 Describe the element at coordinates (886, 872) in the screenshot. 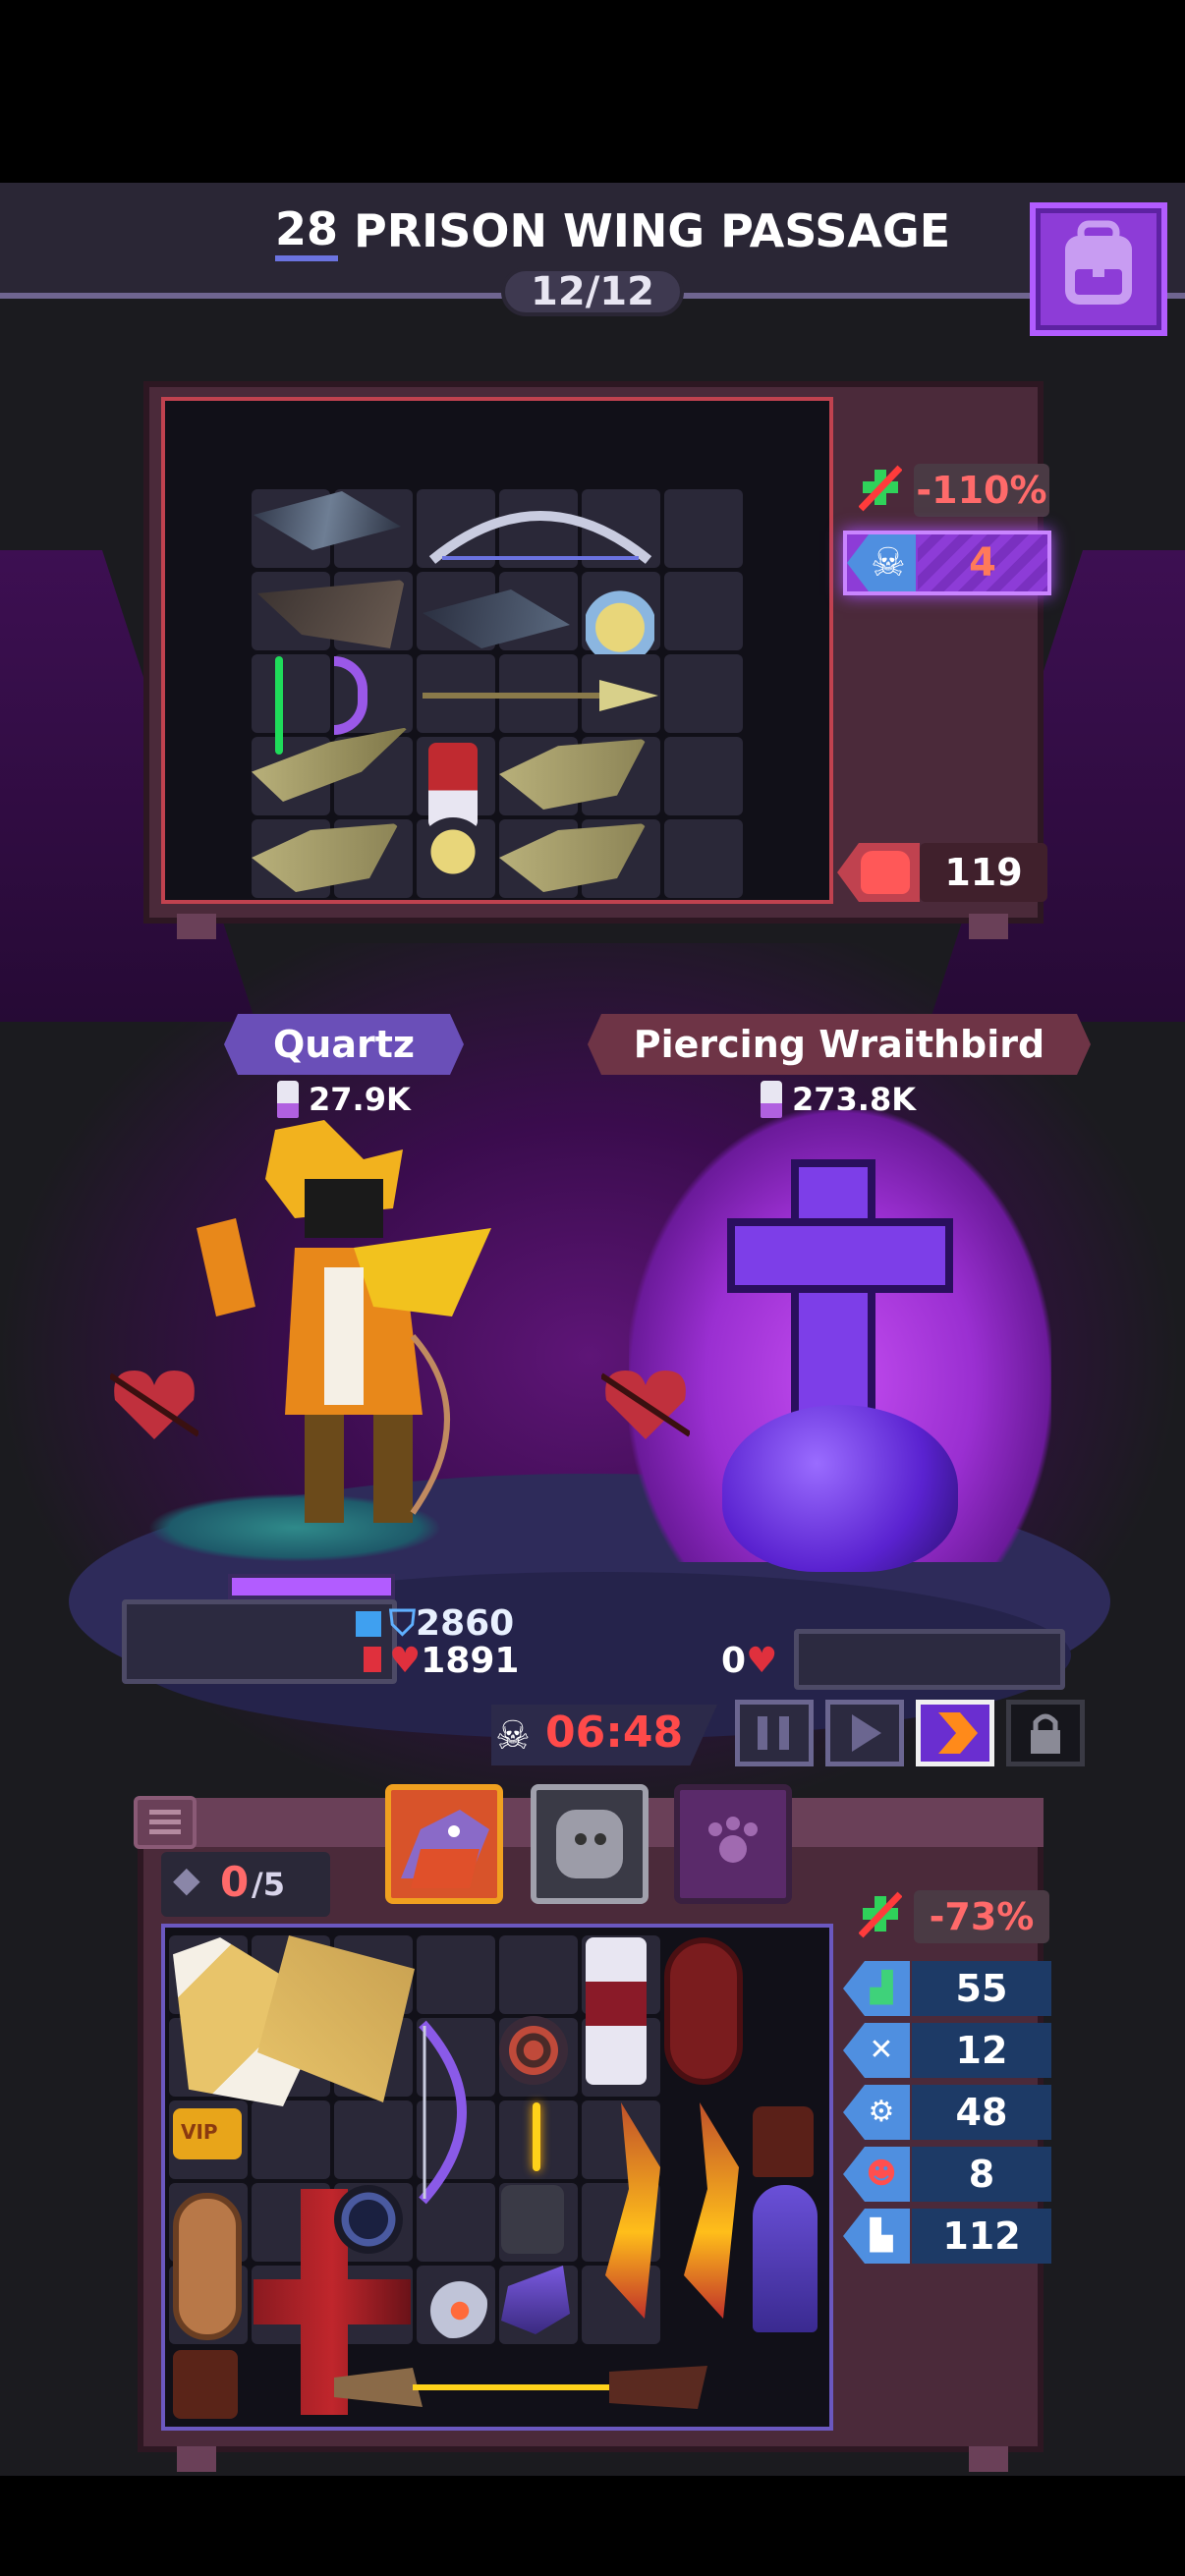

I see `treasure-icon` at that location.